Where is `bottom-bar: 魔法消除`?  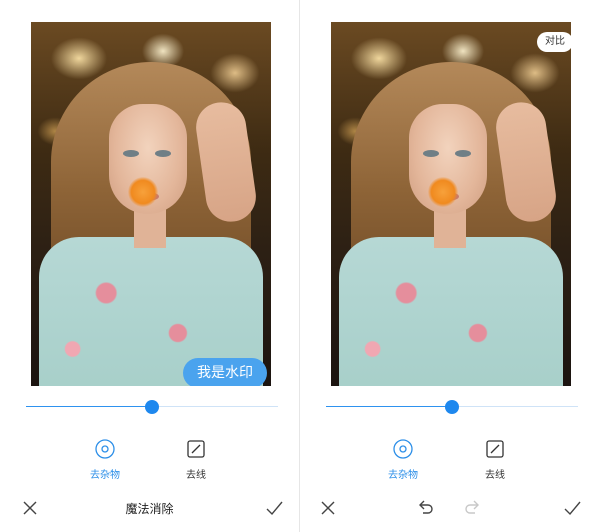 bottom-bar: 魔法消除 is located at coordinates (149, 509).